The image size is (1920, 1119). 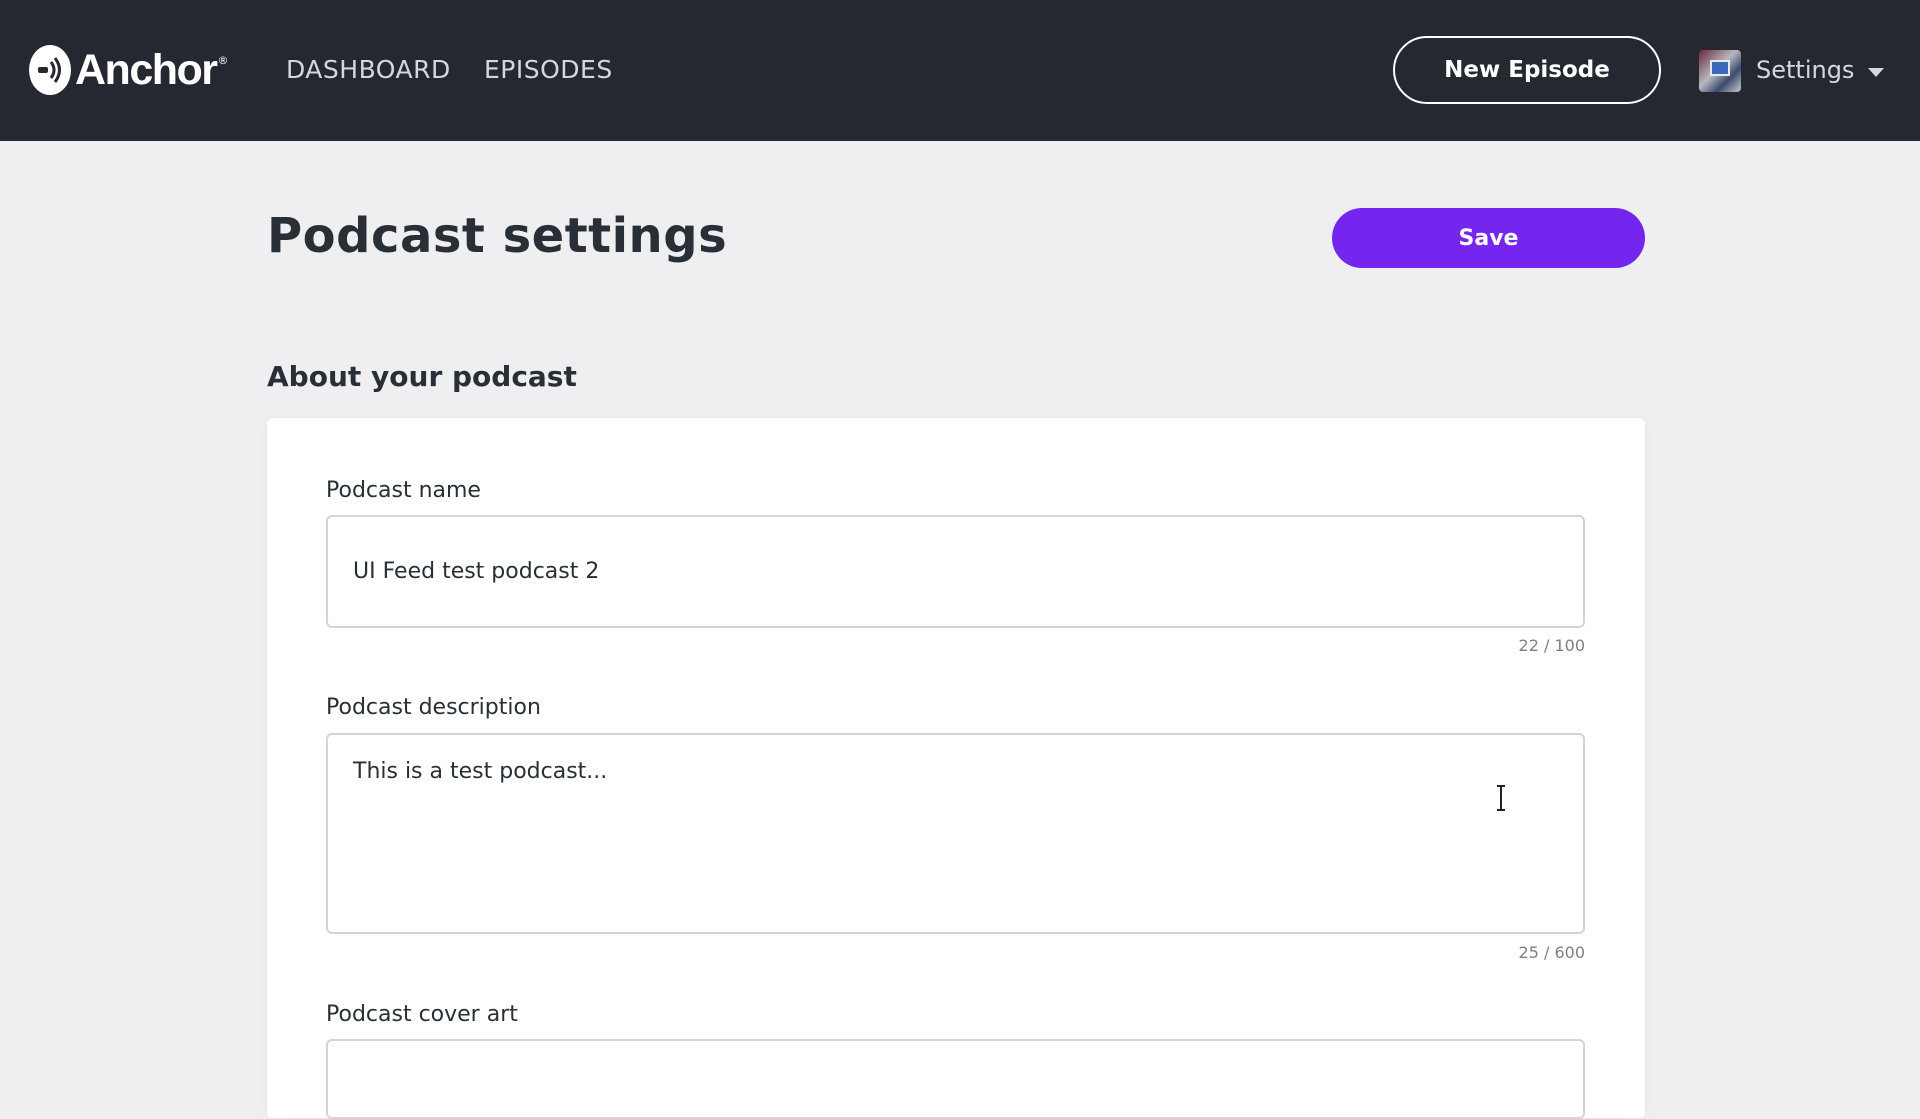 What do you see at coordinates (1720, 68) in the screenshot?
I see `avatar-image` at bounding box center [1720, 68].